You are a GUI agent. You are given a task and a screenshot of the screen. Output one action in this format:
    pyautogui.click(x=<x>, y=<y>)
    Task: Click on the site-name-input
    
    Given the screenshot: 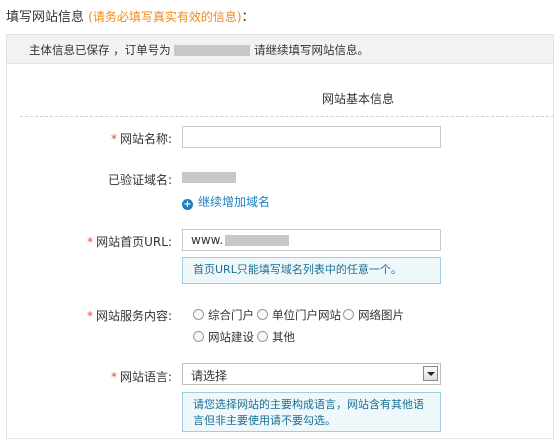 What is the action you would take?
    pyautogui.click(x=311, y=137)
    